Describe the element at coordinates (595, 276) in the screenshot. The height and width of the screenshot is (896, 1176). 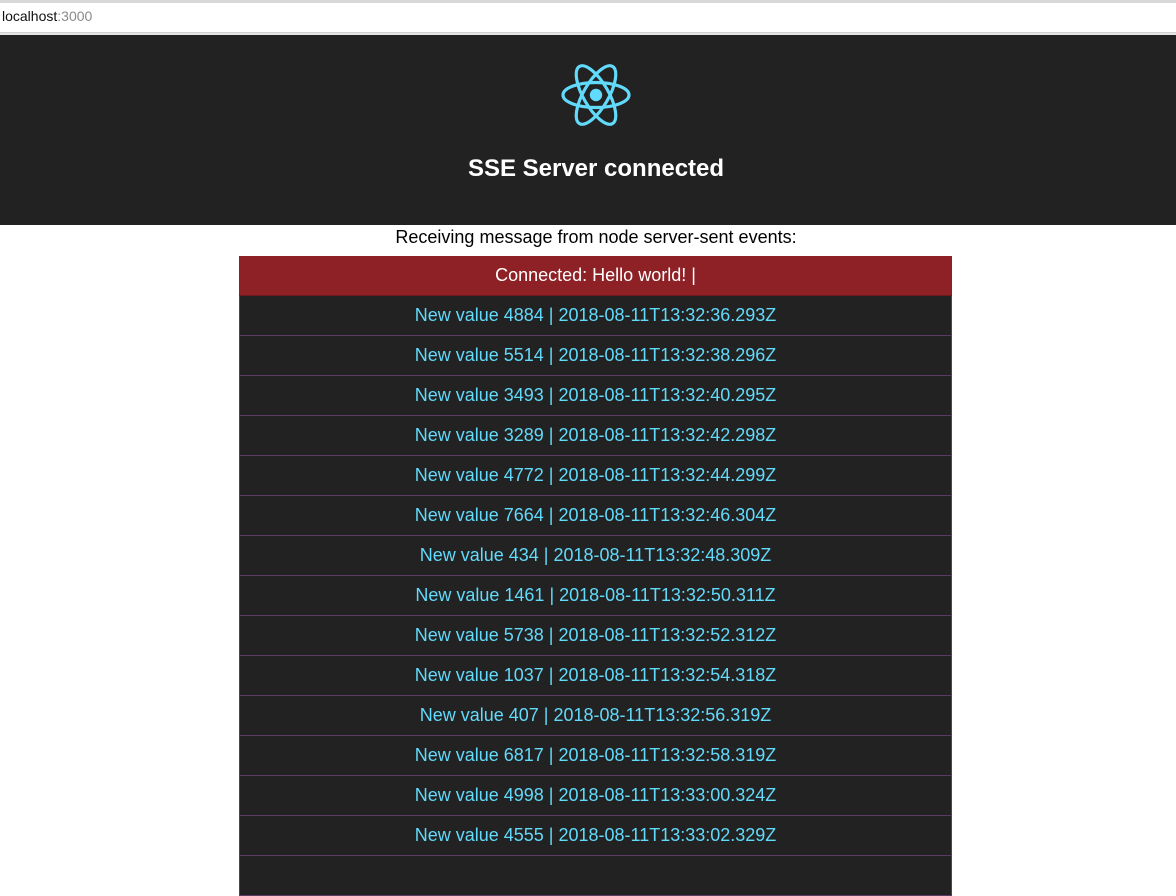
I see `connected-message: Connected: Hello world! |` at that location.